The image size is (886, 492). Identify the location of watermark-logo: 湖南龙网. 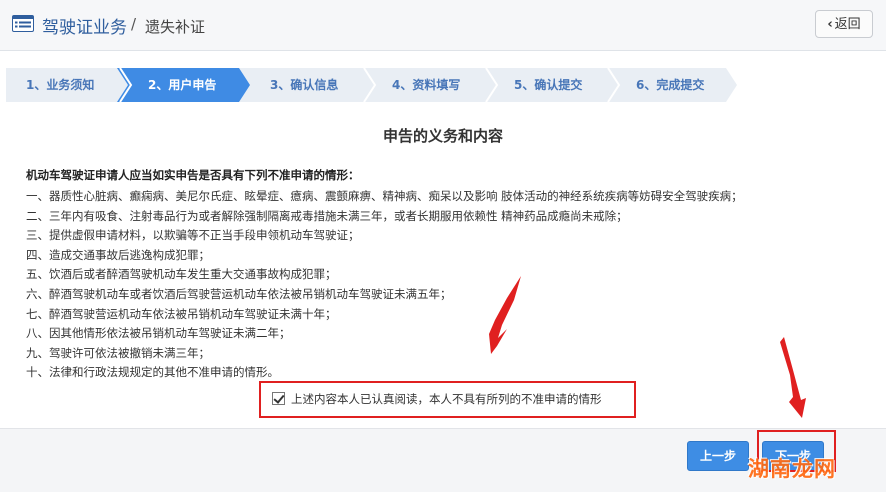
(792, 469).